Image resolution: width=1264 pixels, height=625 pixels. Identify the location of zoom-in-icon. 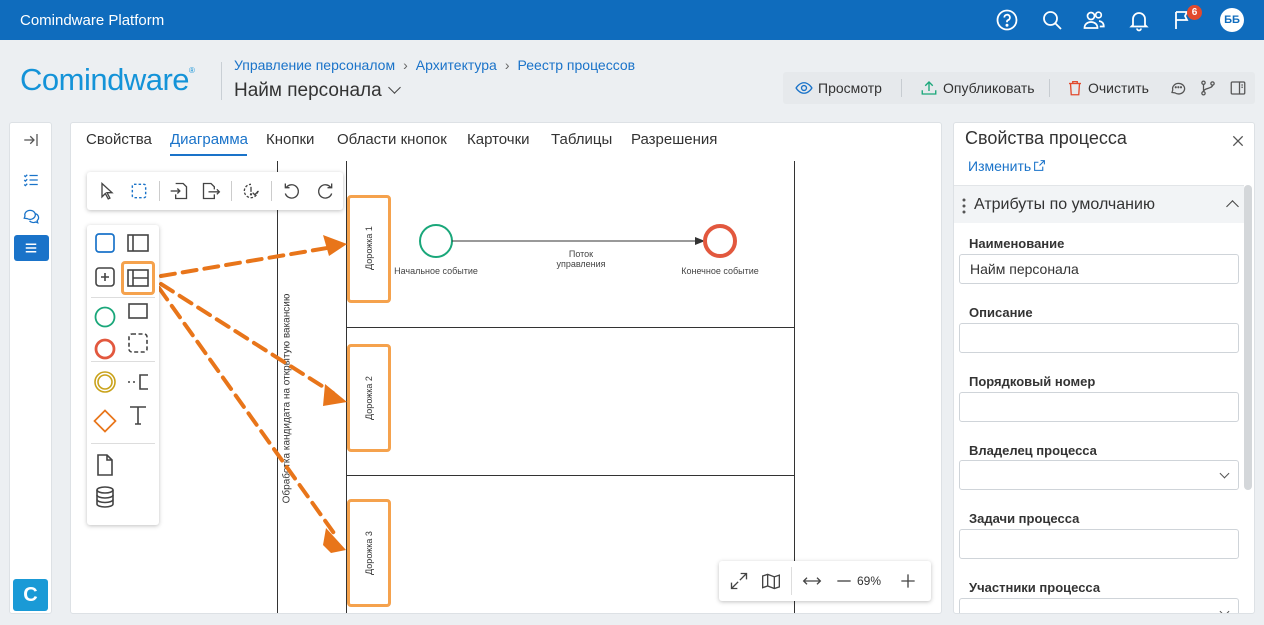
(908, 581).